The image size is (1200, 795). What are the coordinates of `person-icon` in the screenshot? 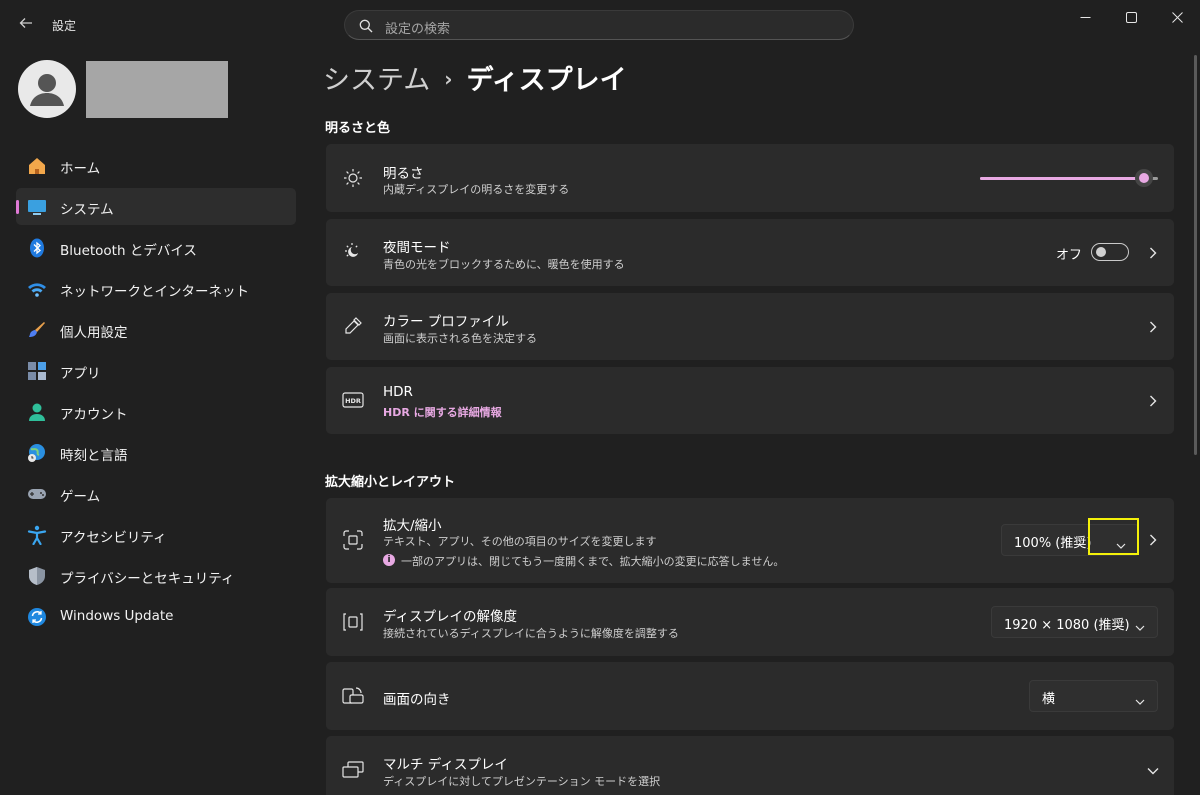 It's located at (47, 90).